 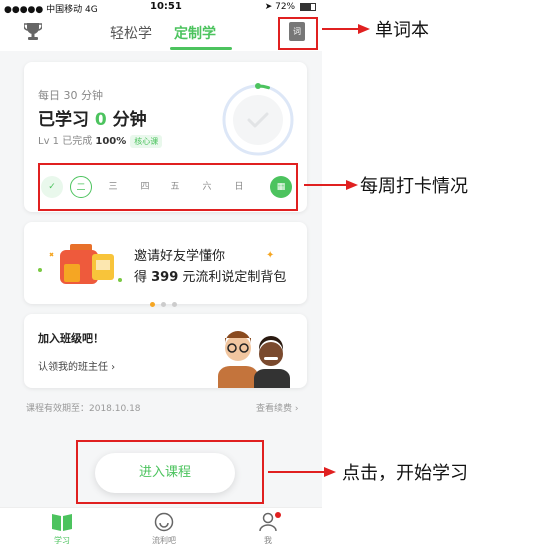 I want to click on battery-percent: 72%, so click(x=285, y=7).